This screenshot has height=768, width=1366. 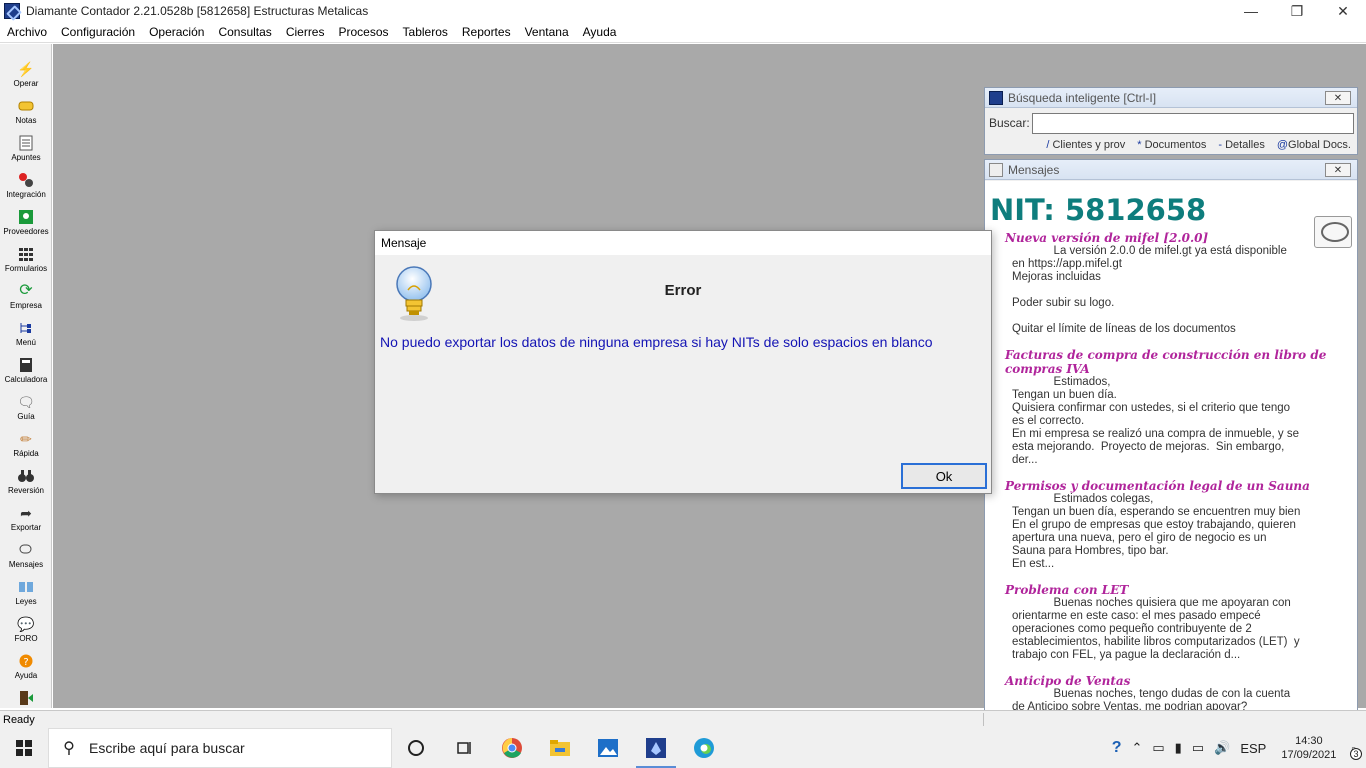 I want to click on minimize-button: —, so click(x=1251, y=11).